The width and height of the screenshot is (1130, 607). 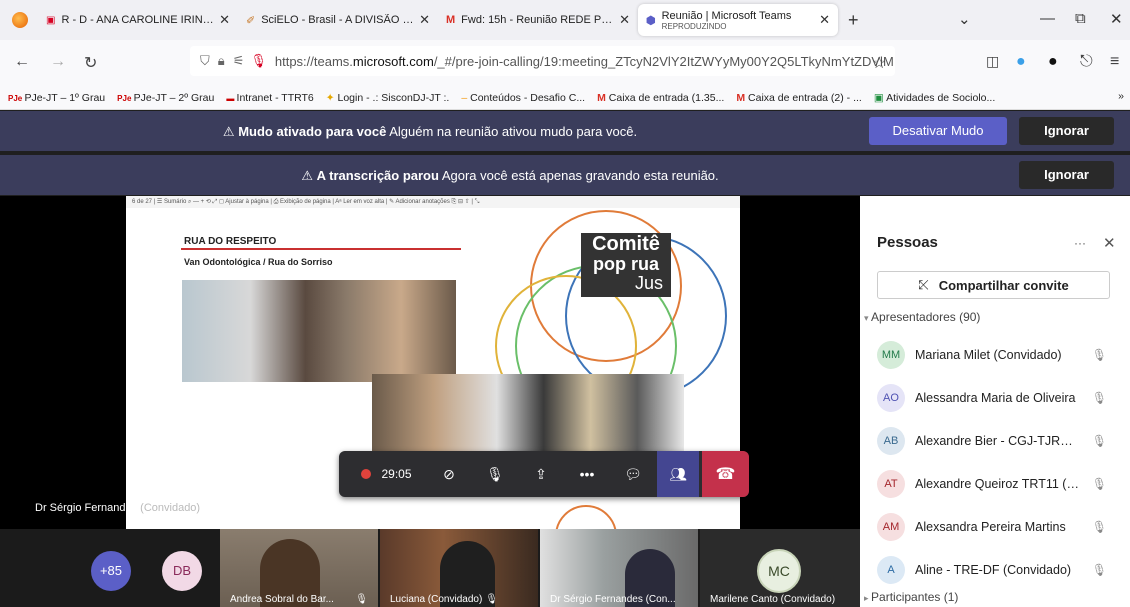 I want to click on presenter-label: Dr Sérgio Fernandes (Convidado), so click(x=117, y=508).